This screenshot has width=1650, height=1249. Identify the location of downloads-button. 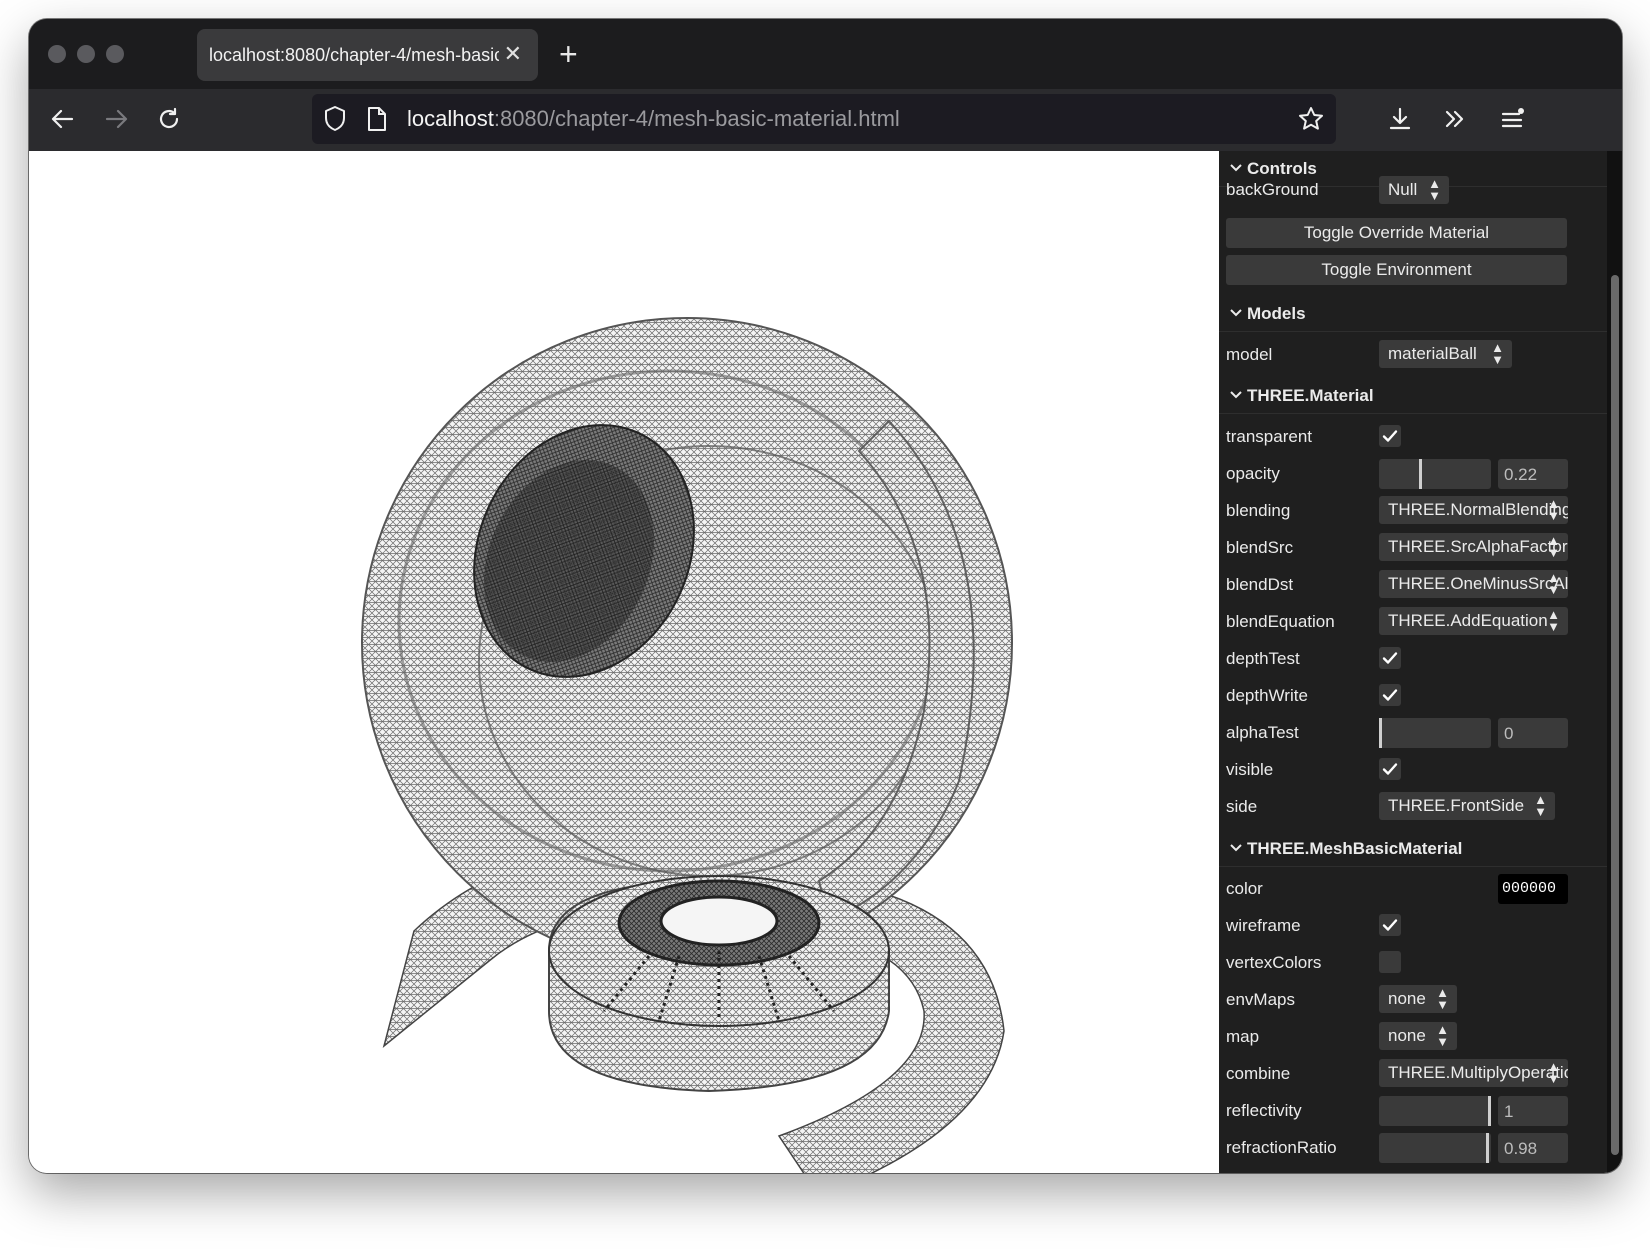
(1400, 119).